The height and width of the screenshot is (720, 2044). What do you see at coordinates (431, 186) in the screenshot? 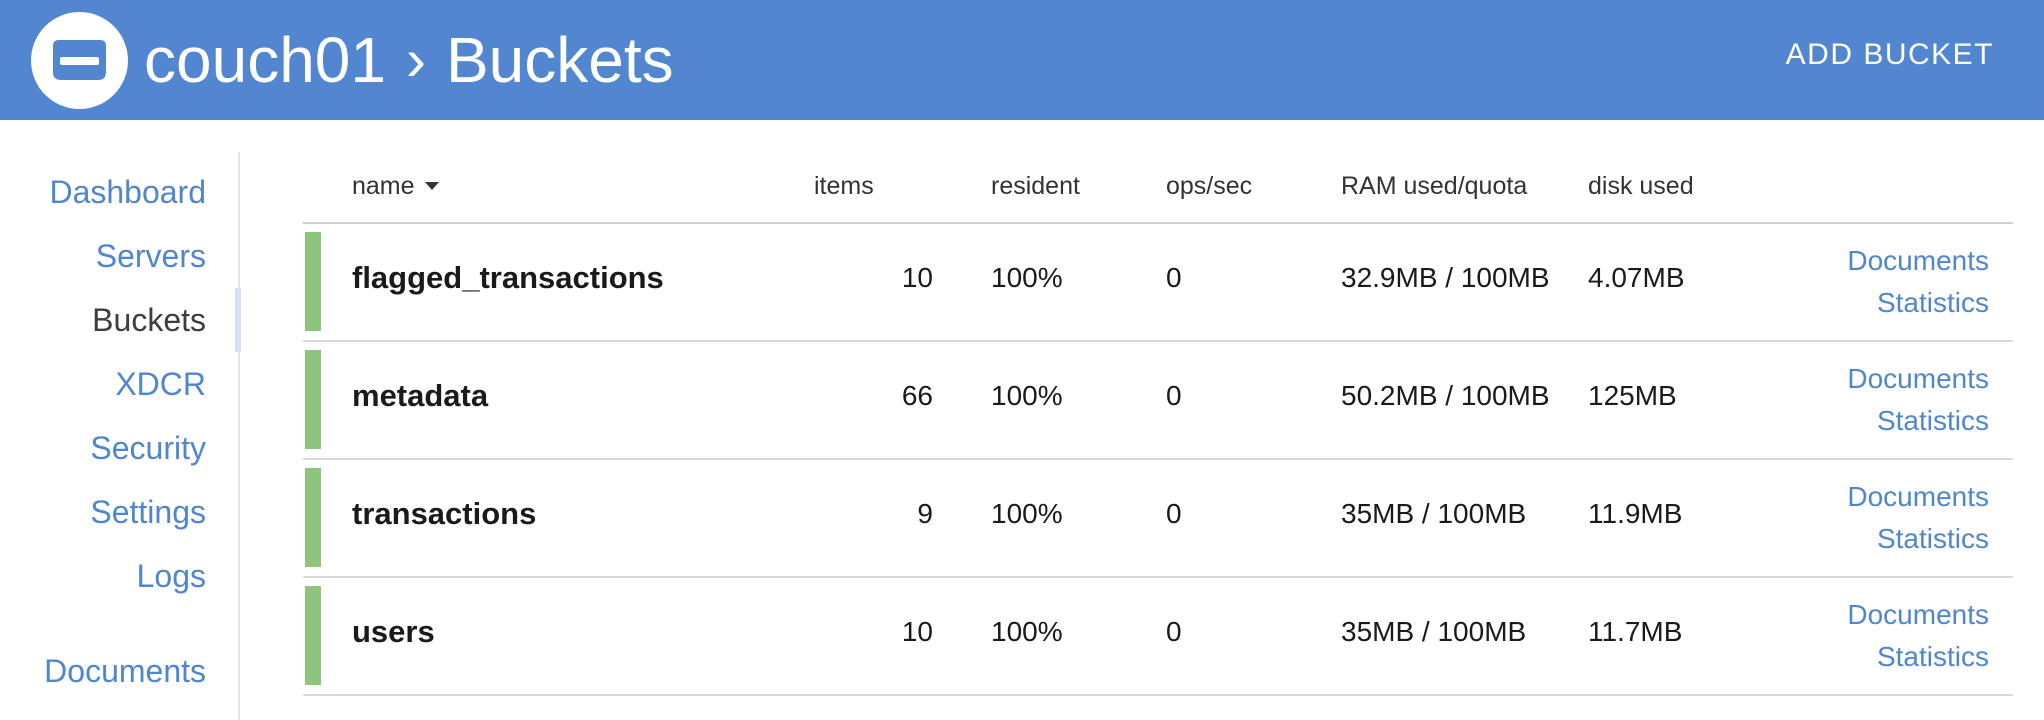
I see `caret-down-icon` at bounding box center [431, 186].